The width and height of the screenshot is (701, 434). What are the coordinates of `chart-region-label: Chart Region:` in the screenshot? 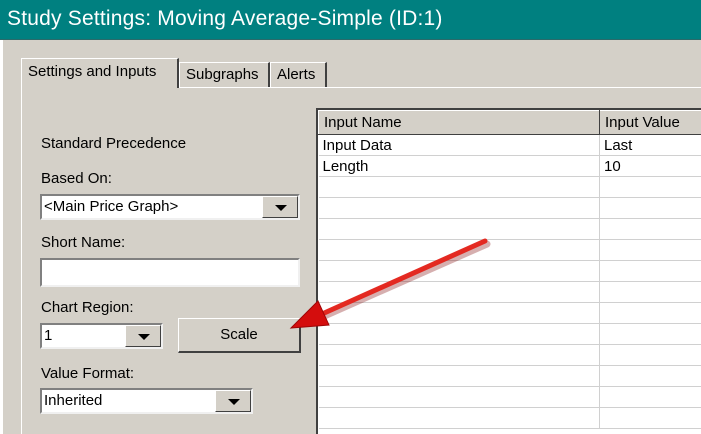 It's located at (87, 307).